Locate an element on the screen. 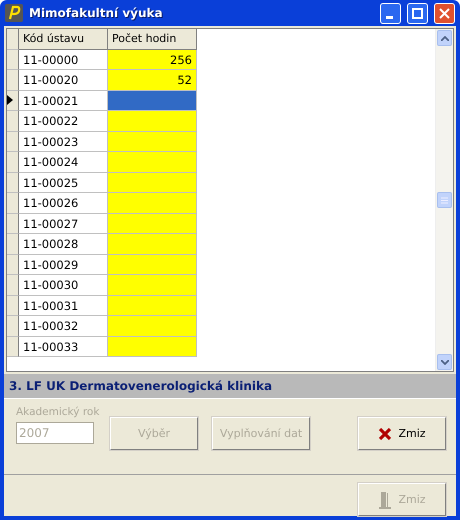 Image resolution: width=460 pixels, height=520 pixels. table-cell: 11-00028 is located at coordinates (63, 244).